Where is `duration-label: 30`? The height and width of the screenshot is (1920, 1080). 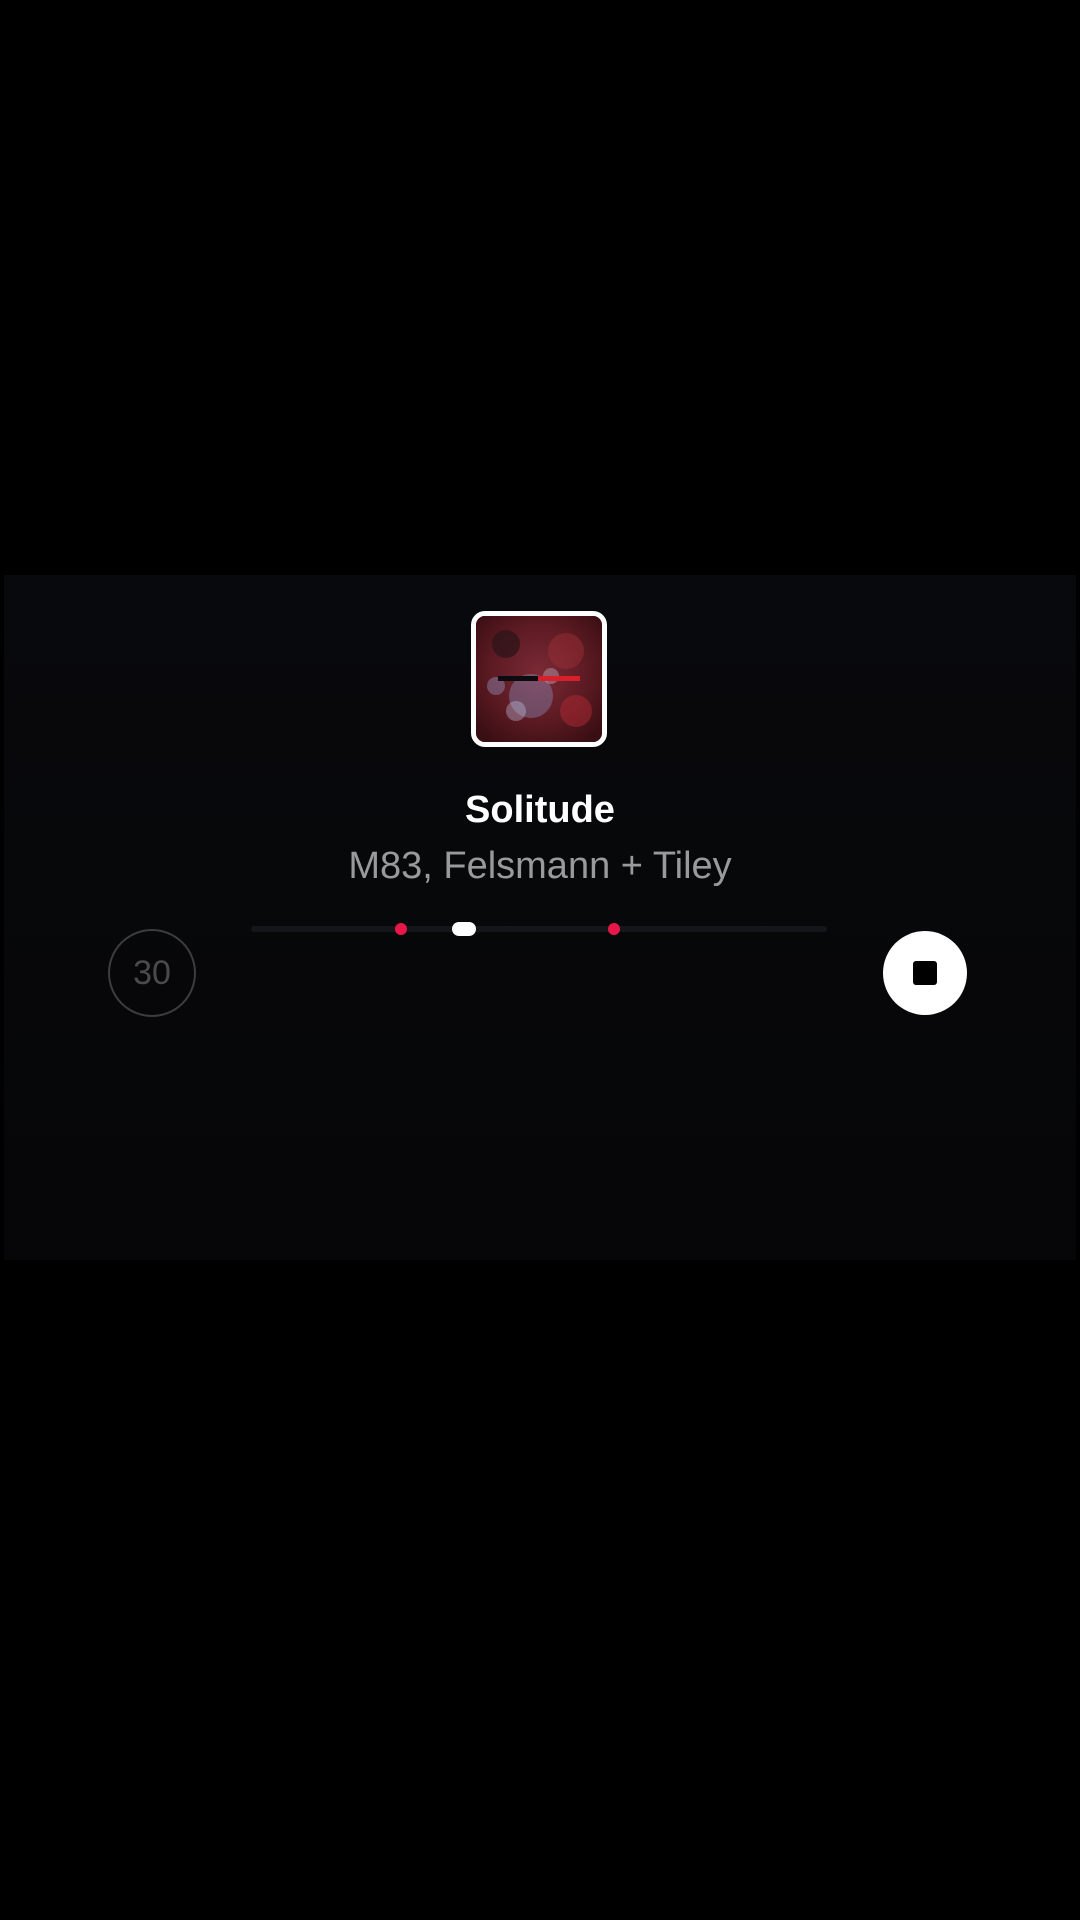 duration-label: 30 is located at coordinates (152, 972).